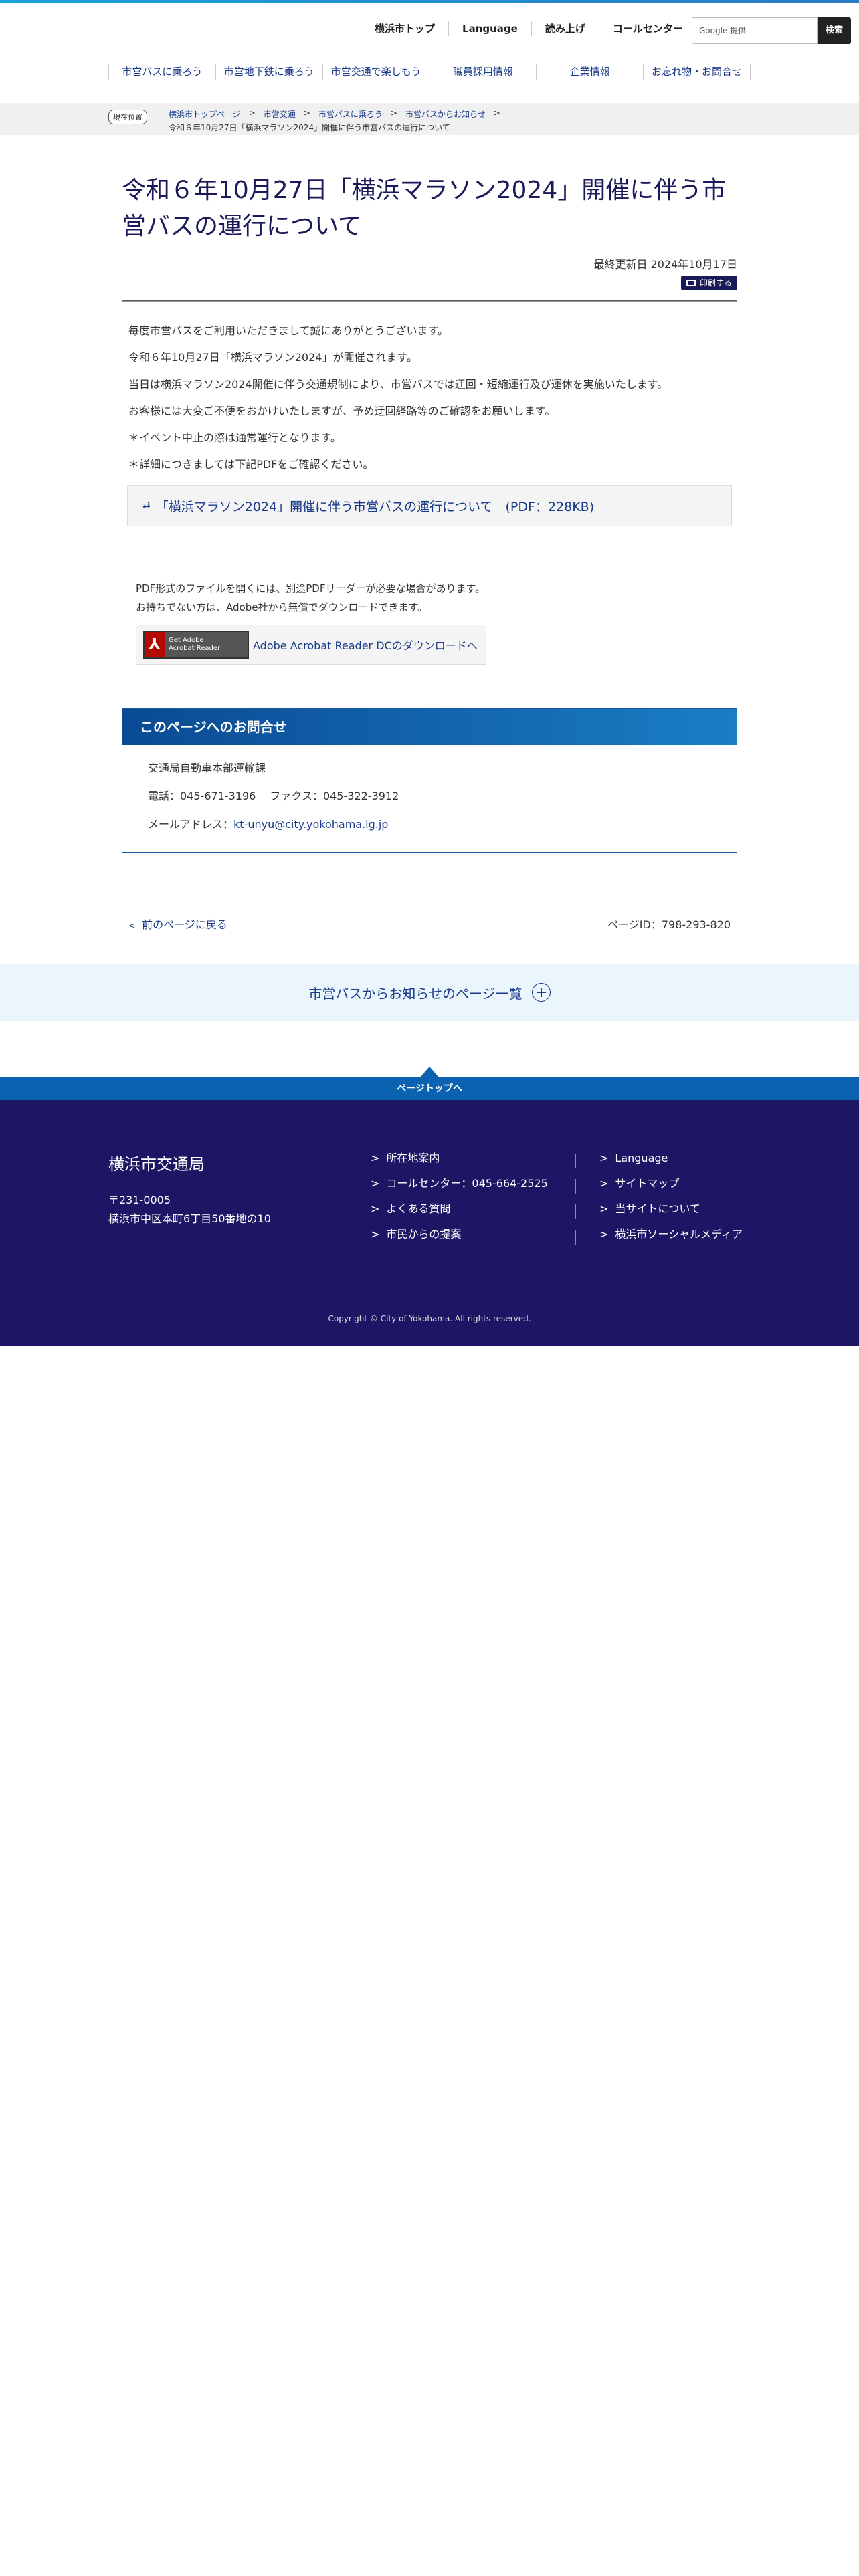 Image resolution: width=859 pixels, height=2576 pixels. Describe the element at coordinates (665, 264) in the screenshot. I see `last-updated: 最終更新日 2024年10月17日` at that location.